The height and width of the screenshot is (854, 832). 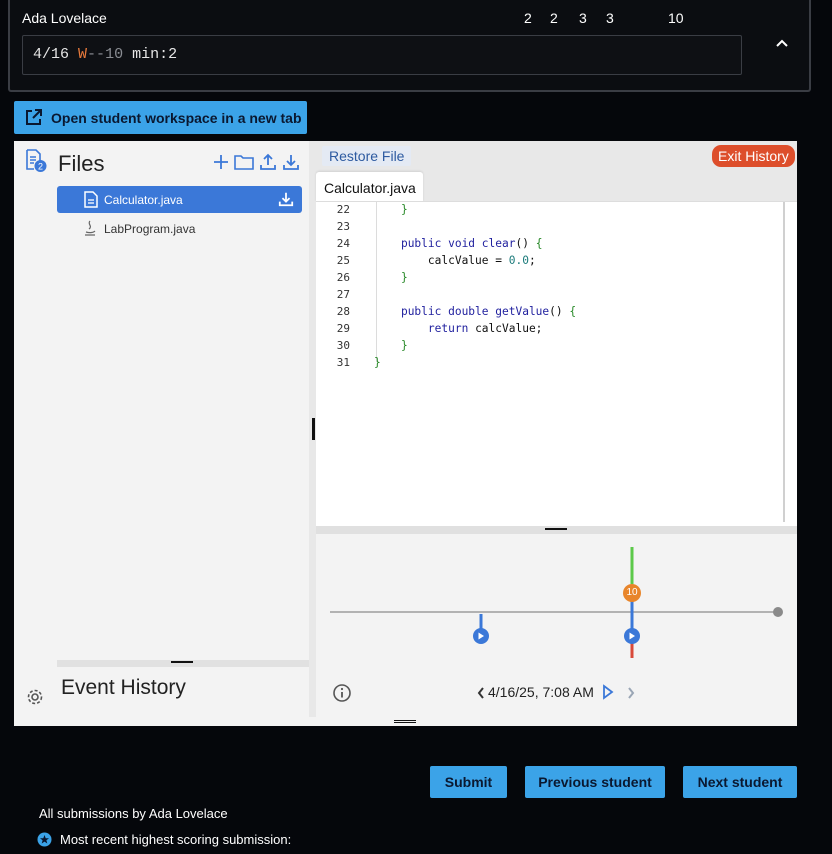 I want to click on chevron-up-icon, so click(x=782, y=43).